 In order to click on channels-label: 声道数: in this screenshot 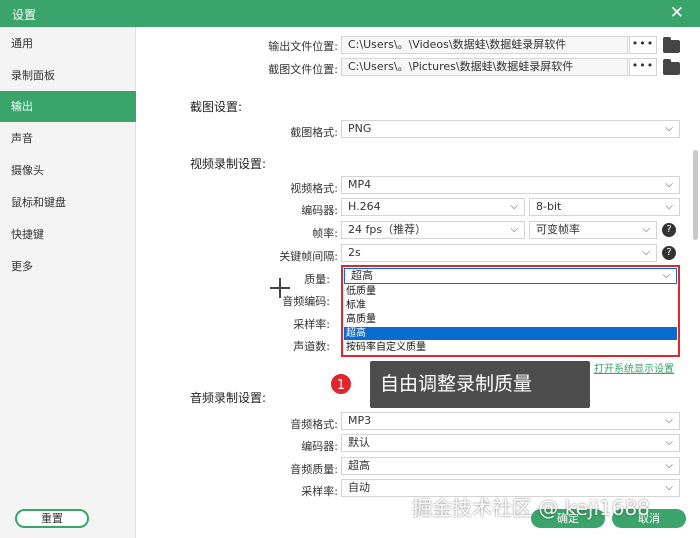, I will do `click(311, 346)`.